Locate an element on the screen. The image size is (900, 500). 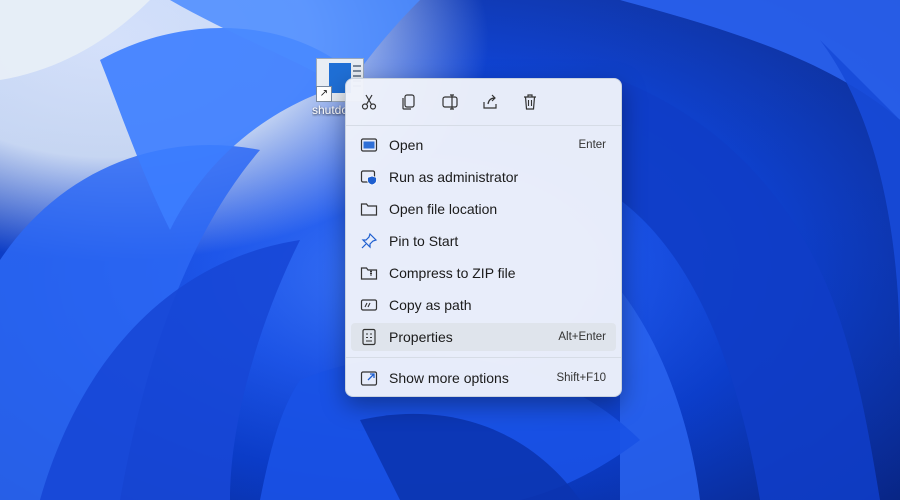
share-icon is located at coordinates (490, 101).